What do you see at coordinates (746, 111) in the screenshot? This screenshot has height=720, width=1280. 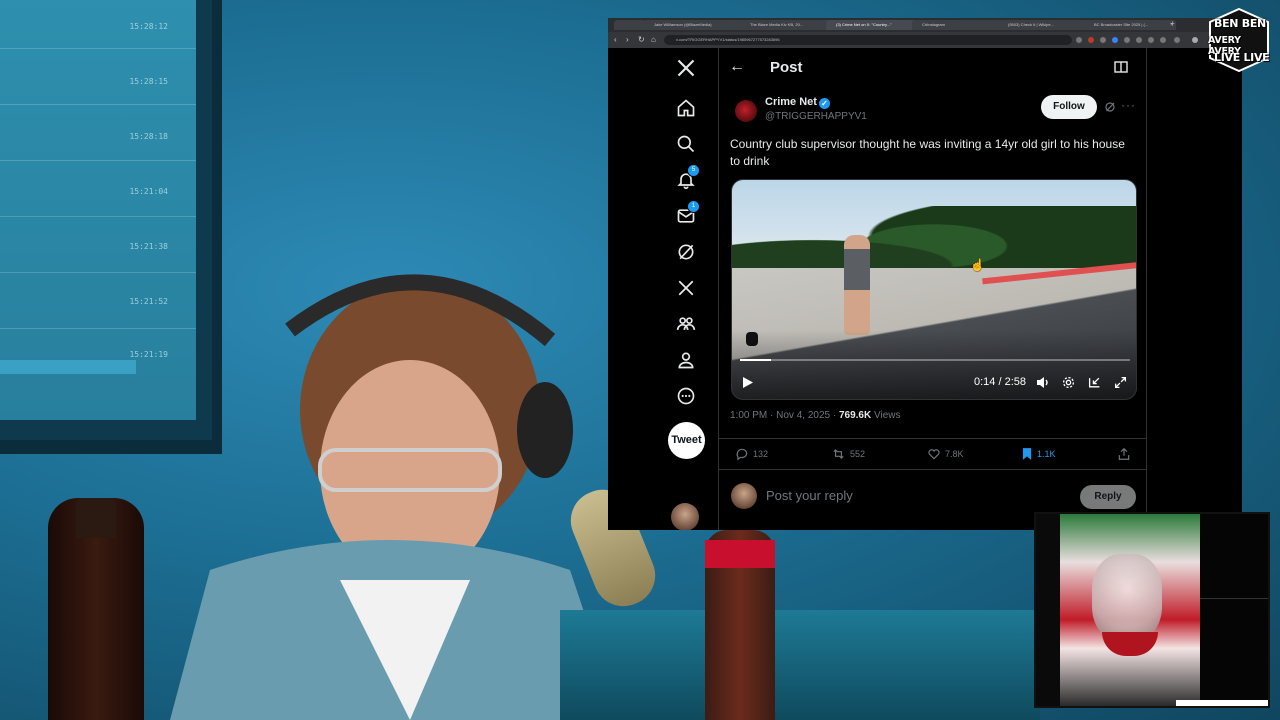 I see `author-avatar` at bounding box center [746, 111].